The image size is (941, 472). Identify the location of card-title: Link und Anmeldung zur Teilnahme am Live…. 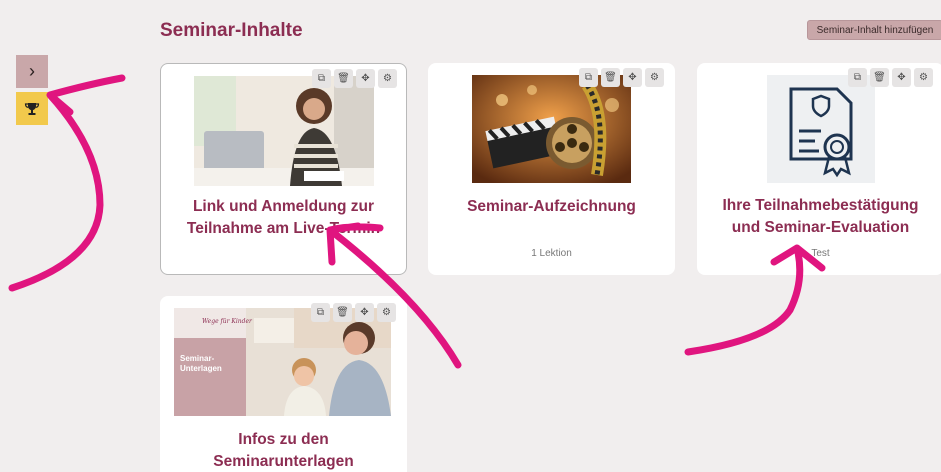
(283, 217).